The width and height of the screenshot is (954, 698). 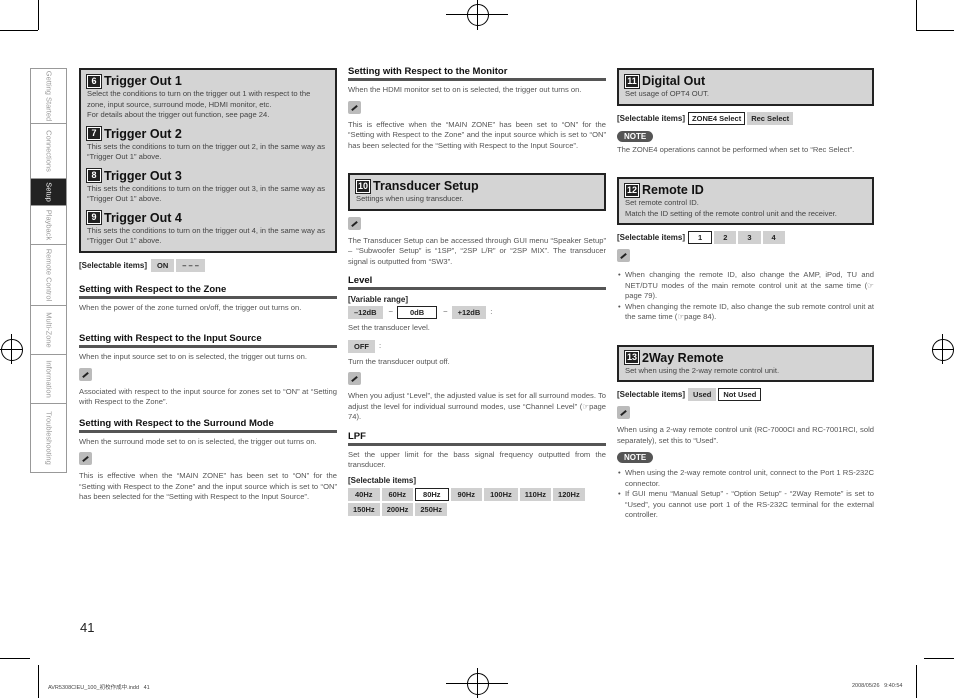 I want to click on option-min-level: –12dB, so click(x=365, y=312).